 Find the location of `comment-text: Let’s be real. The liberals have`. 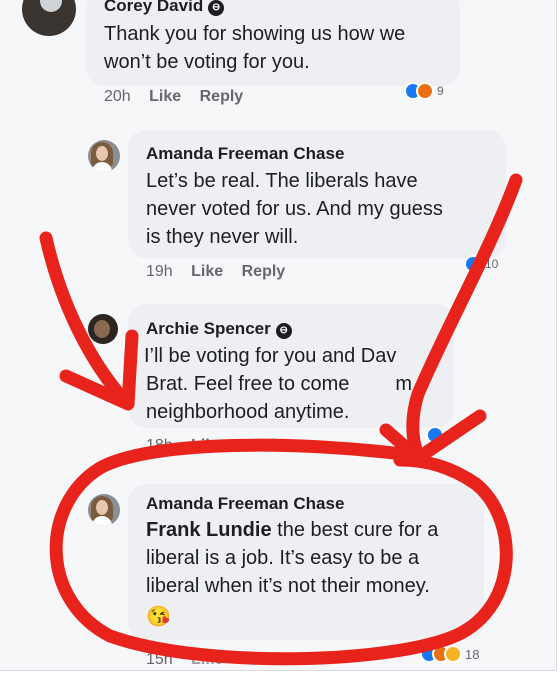

comment-text: Let’s be real. The liberals have is located at coordinates (282, 181).